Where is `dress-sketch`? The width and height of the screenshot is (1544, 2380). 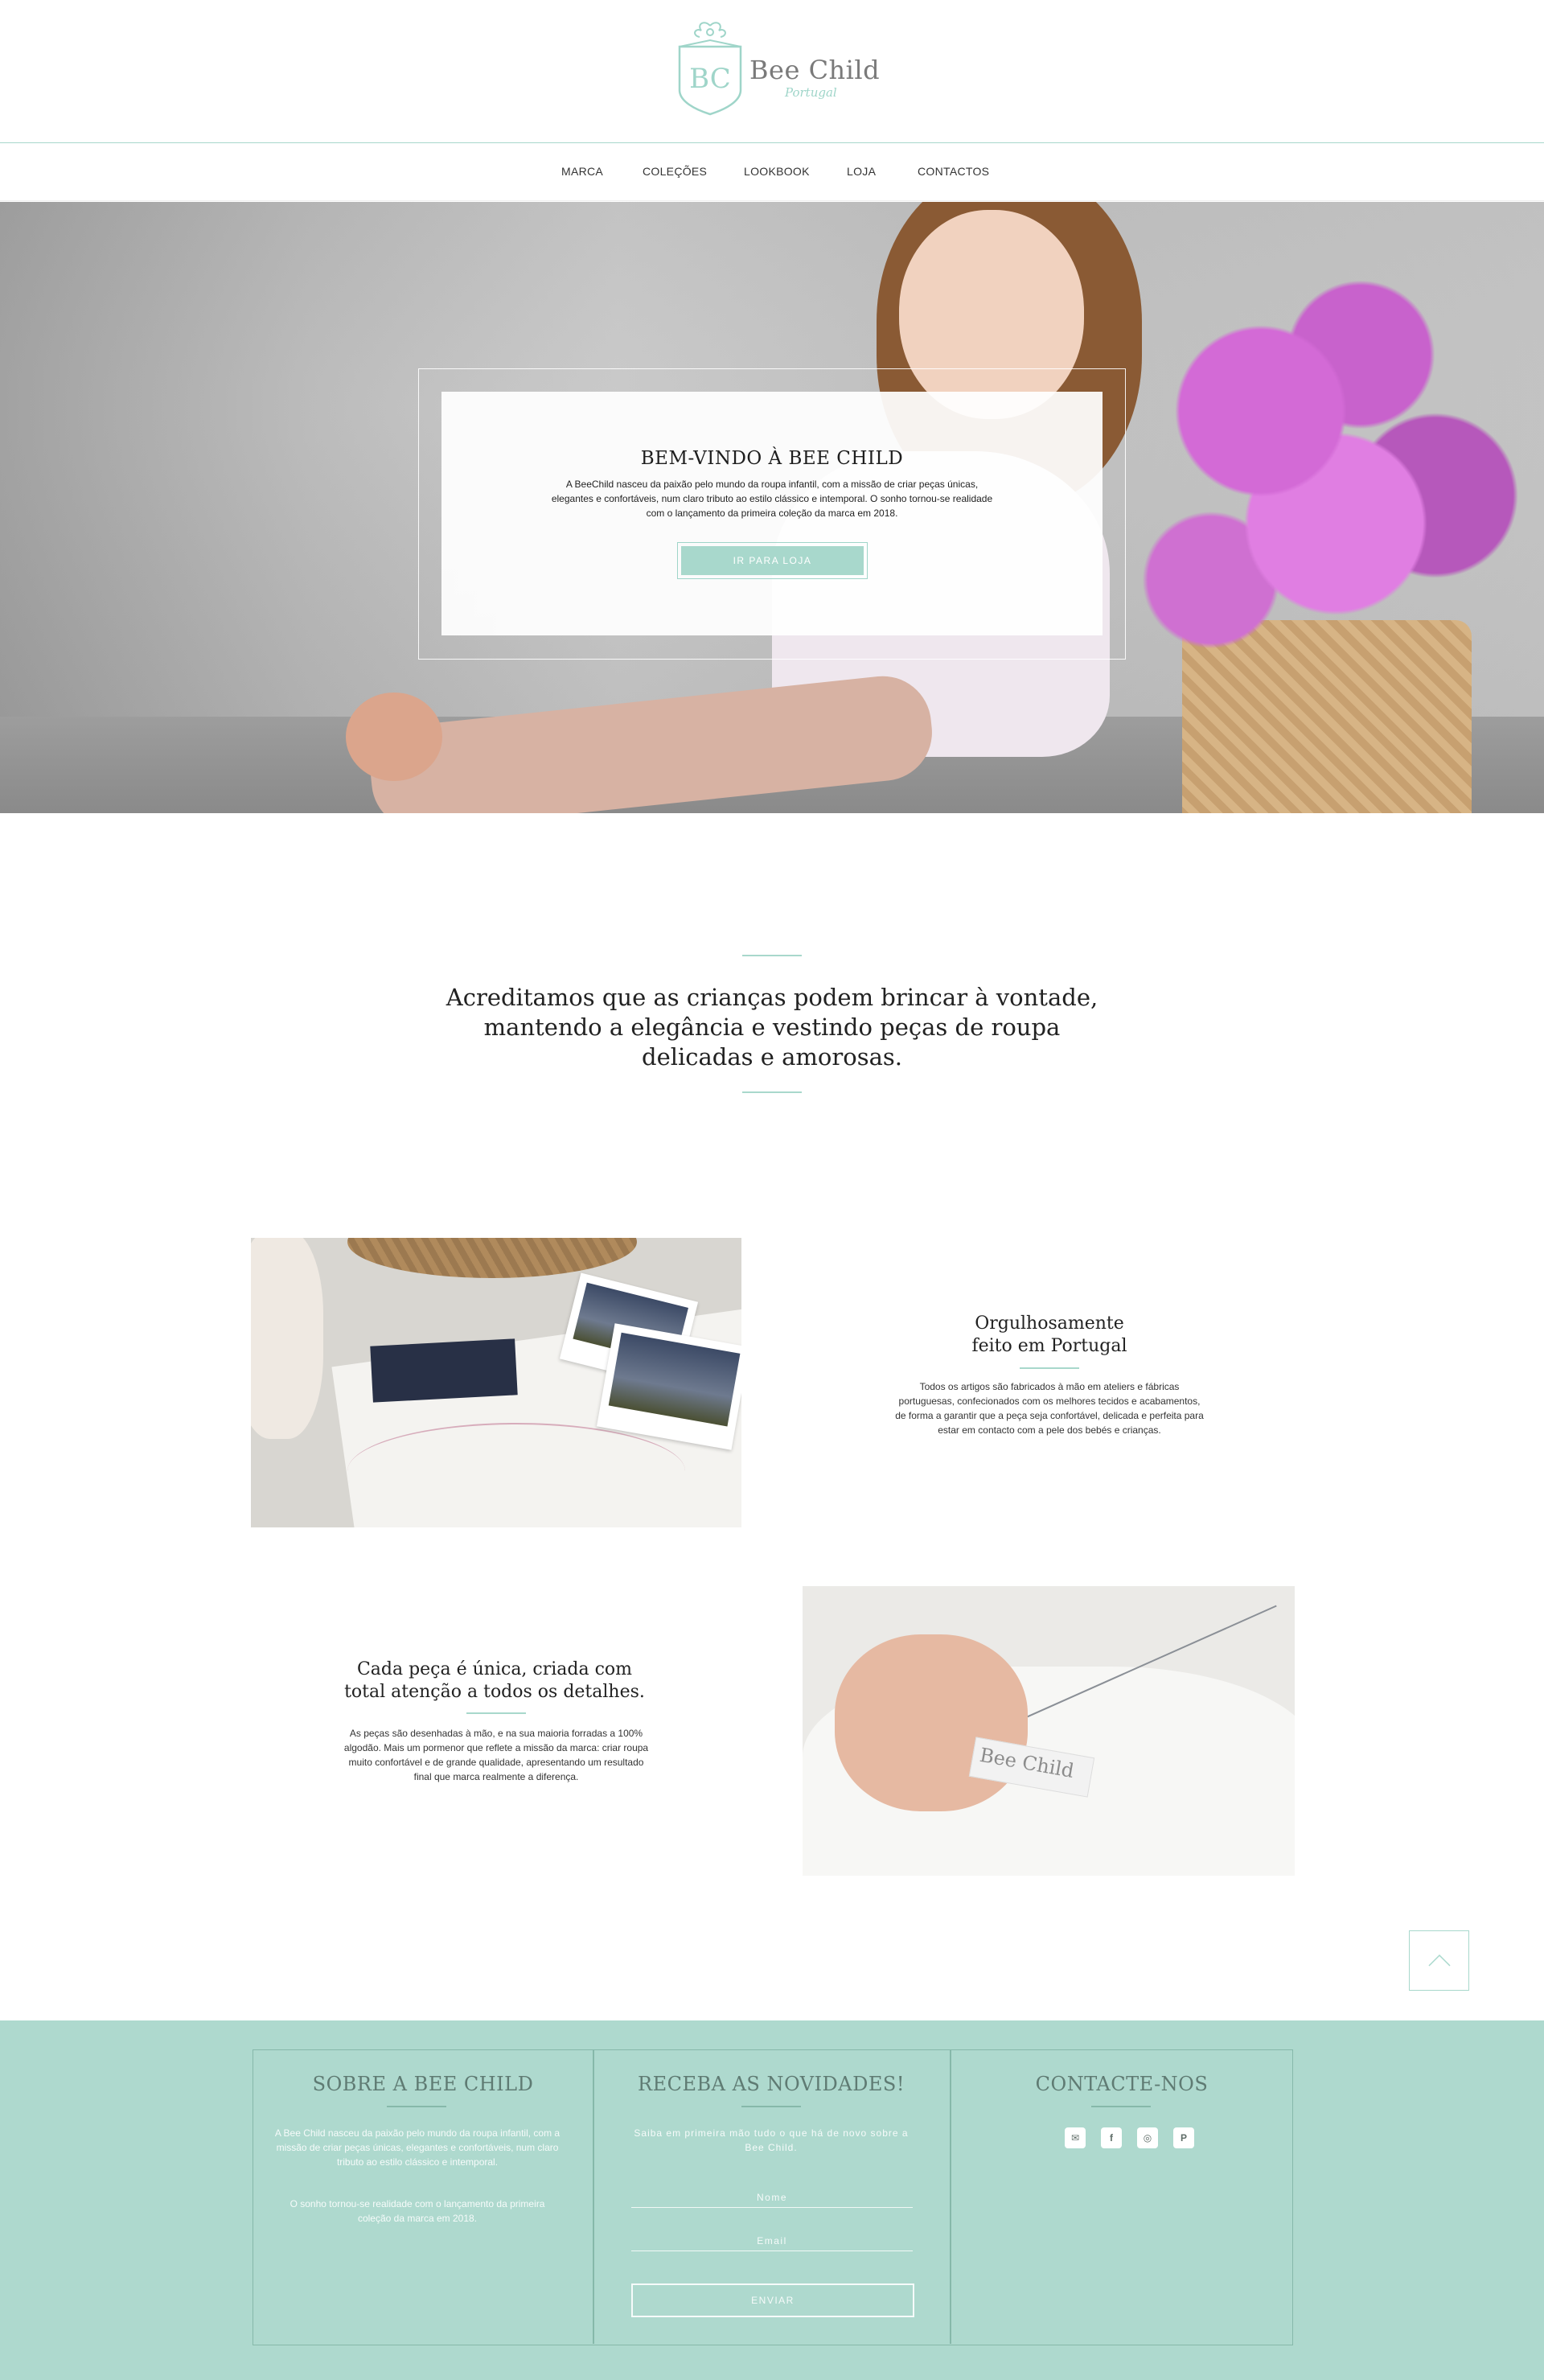 dress-sketch is located at coordinates (516, 1471).